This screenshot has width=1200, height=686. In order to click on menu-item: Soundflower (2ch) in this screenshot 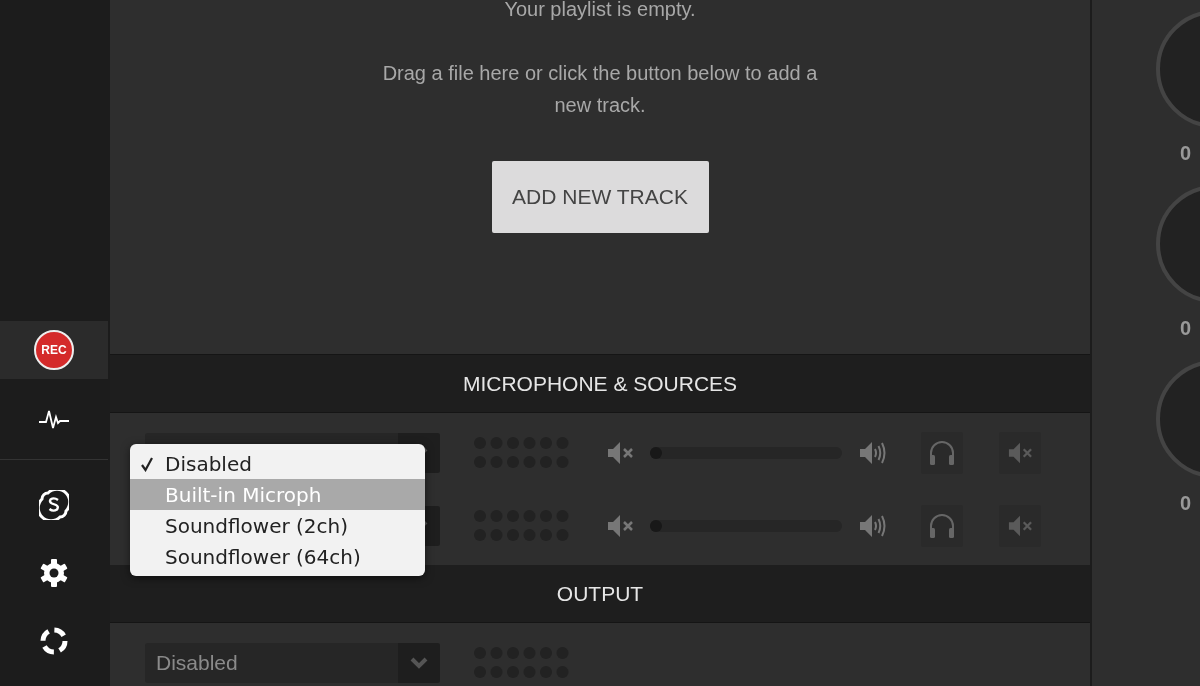, I will do `click(277, 525)`.